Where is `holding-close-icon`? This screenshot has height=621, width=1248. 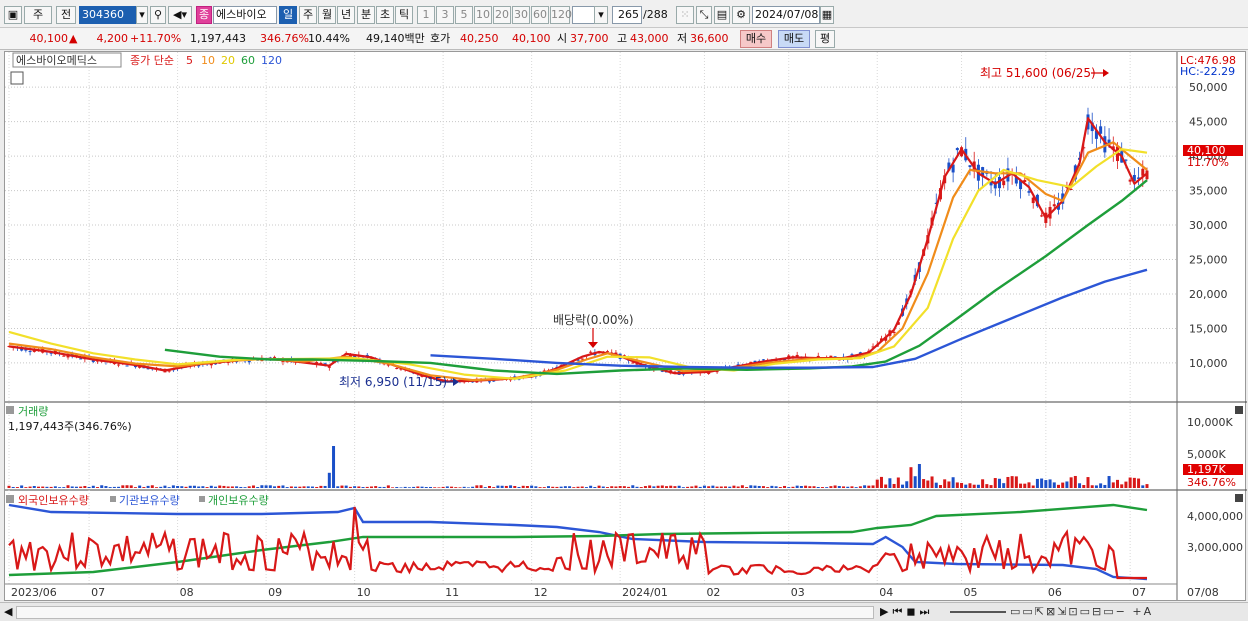 holding-close-icon is located at coordinates (1239, 498).